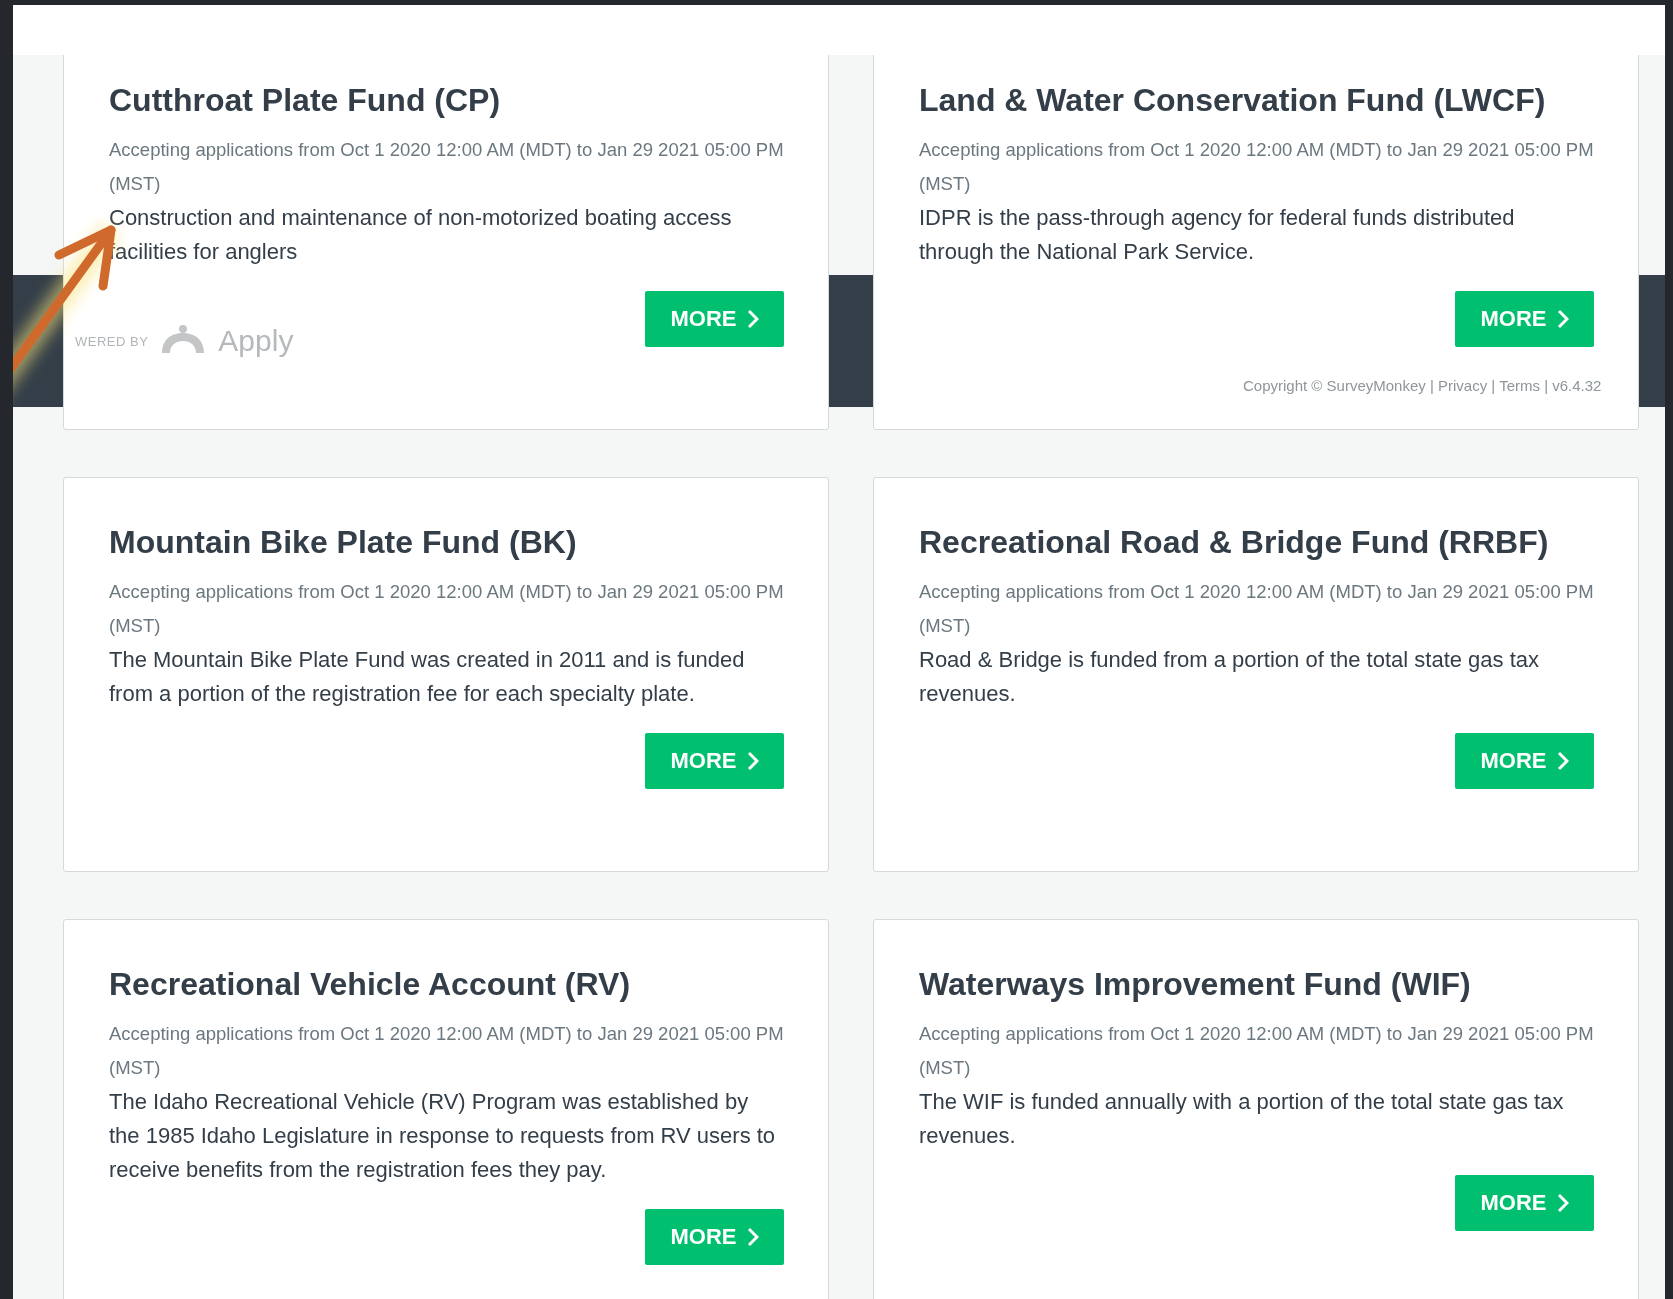 The height and width of the screenshot is (1299, 1673). What do you see at coordinates (112, 341) in the screenshot?
I see `powered-by-text: WERED BY` at bounding box center [112, 341].